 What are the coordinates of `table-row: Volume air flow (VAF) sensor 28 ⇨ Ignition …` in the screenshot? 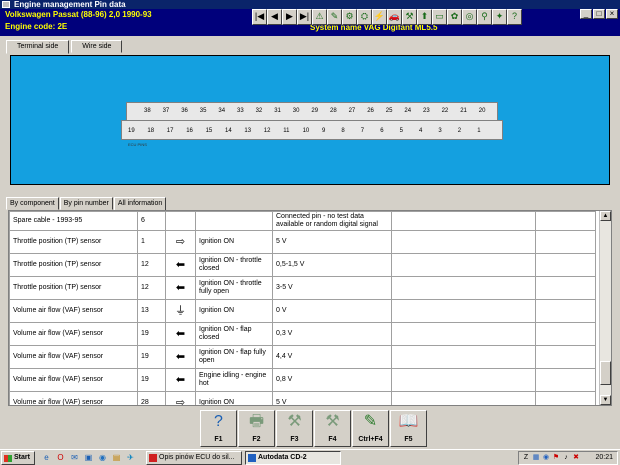 It's located at (302, 398).